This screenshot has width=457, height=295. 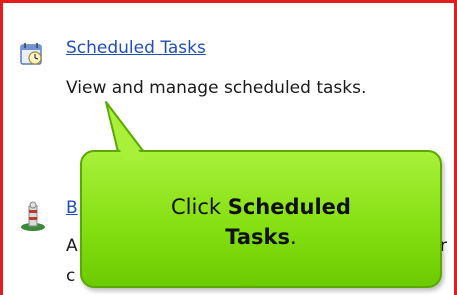 What do you see at coordinates (199, 207) in the screenshot?
I see `callout-prefix: Click` at bounding box center [199, 207].